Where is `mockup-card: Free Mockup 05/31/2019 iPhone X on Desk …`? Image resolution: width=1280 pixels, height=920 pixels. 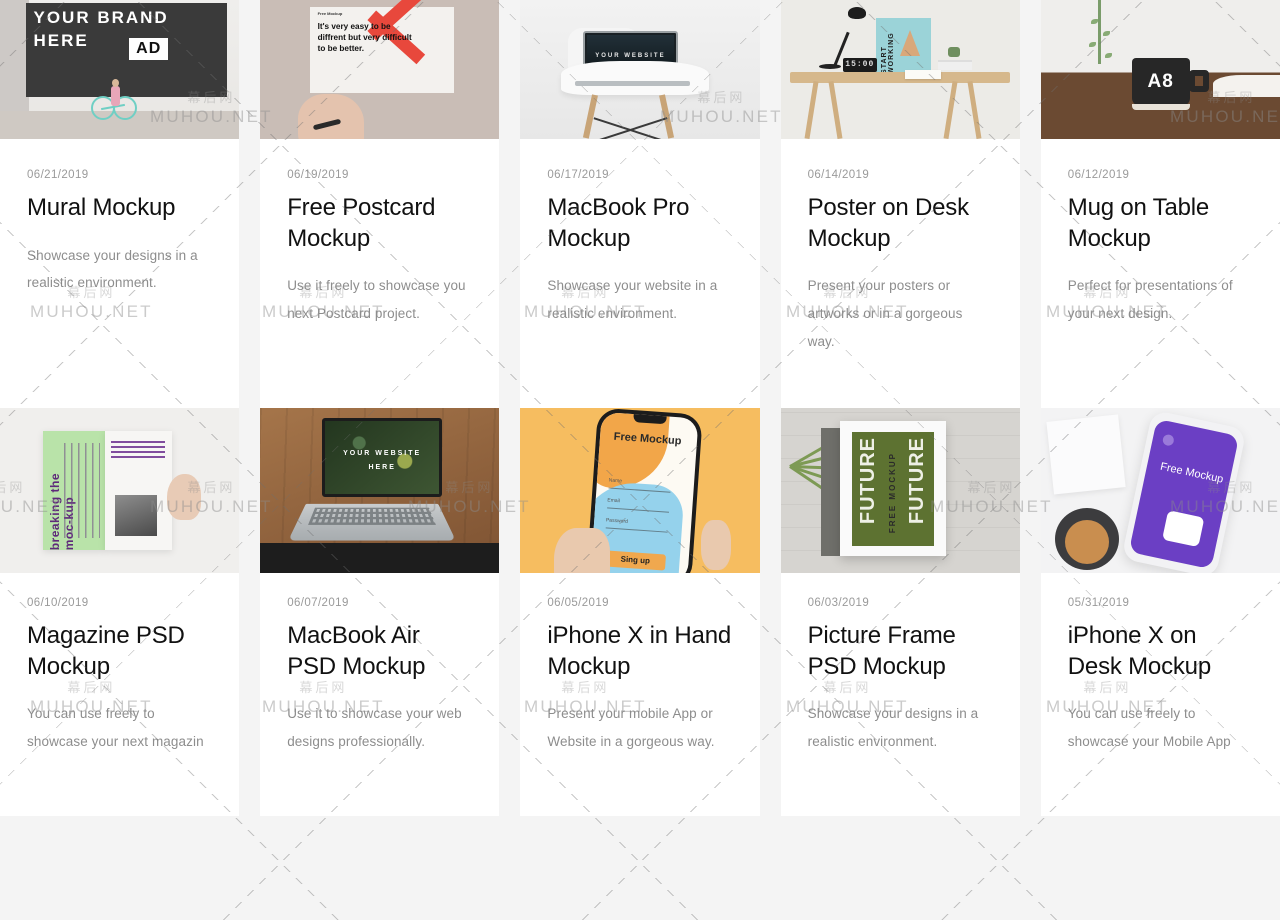 mockup-card: Free Mockup 05/31/2019 iPhone X on Desk … is located at coordinates (1160, 612).